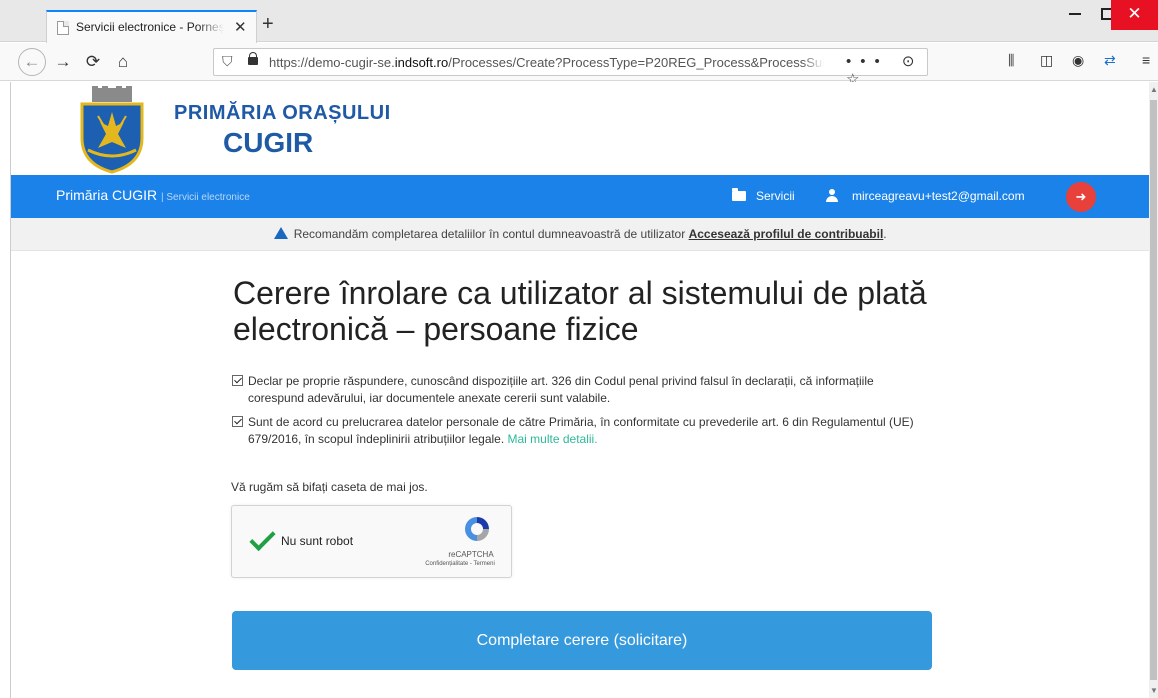 The width and height of the screenshot is (1158, 698). I want to click on contributor-profile-link: Accesează profilul de contribuabil, so click(786, 234).